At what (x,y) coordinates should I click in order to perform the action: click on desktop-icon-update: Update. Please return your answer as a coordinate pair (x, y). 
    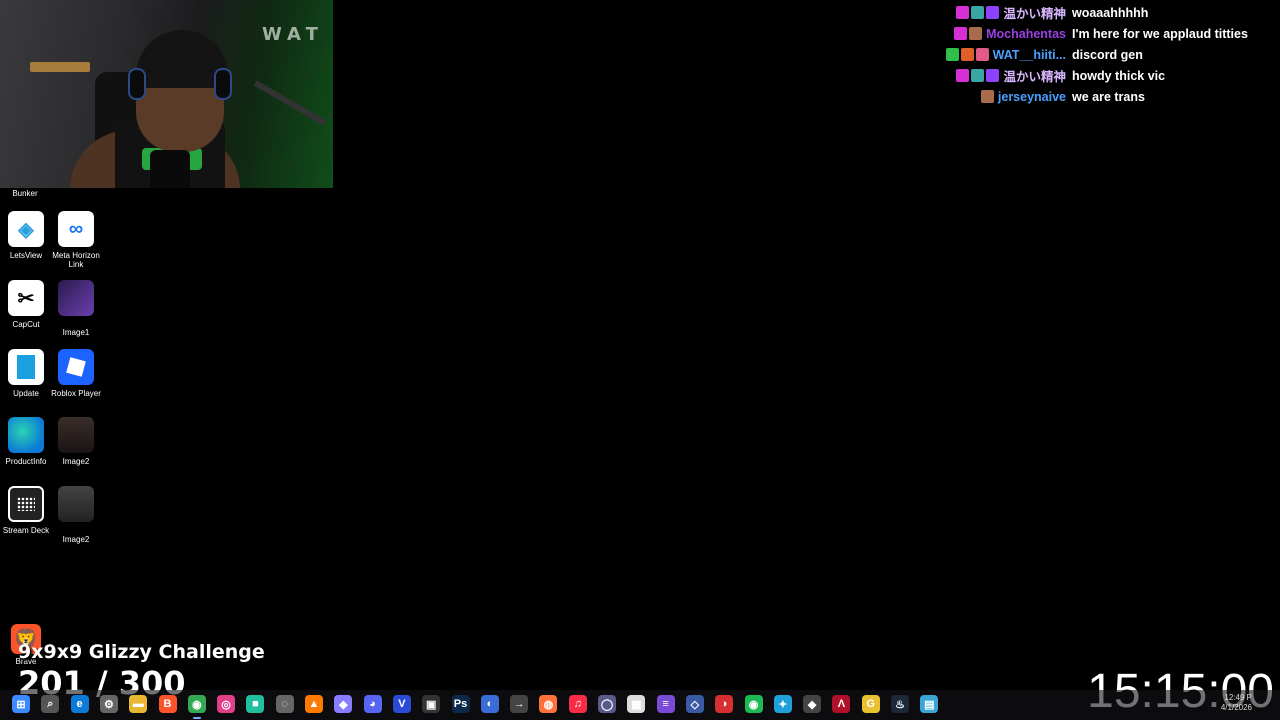
    Looking at the image, I should click on (26, 373).